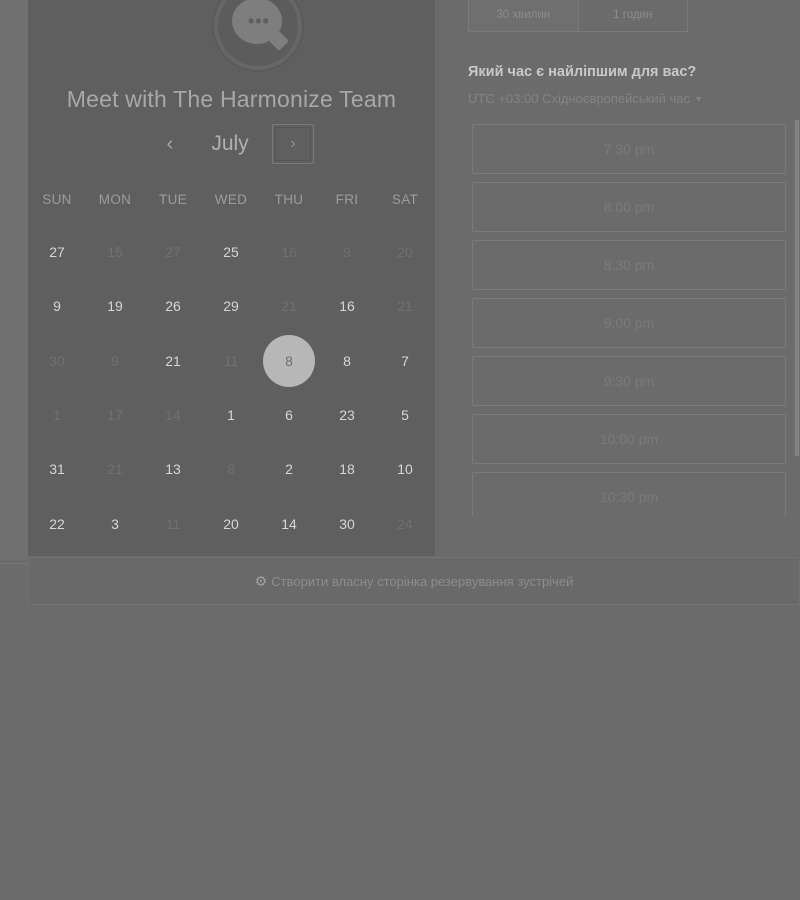  I want to click on duration-toggle: 30 хвилин 1 годин, so click(578, 16).